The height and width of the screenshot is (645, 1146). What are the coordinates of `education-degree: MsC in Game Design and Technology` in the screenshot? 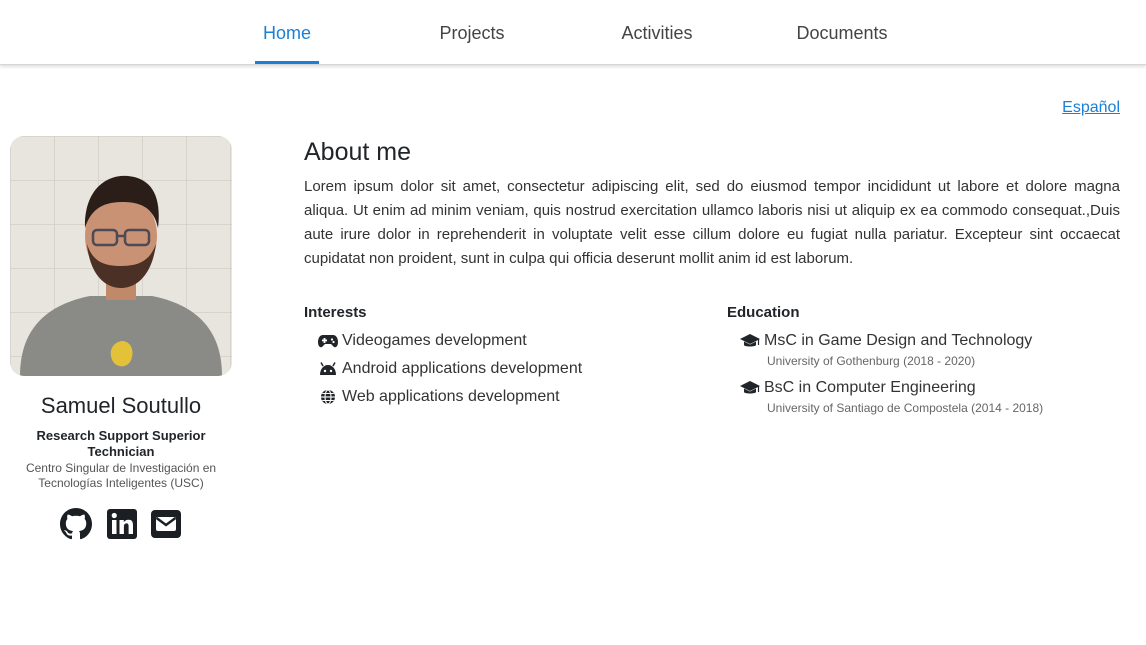 It's located at (898, 340).